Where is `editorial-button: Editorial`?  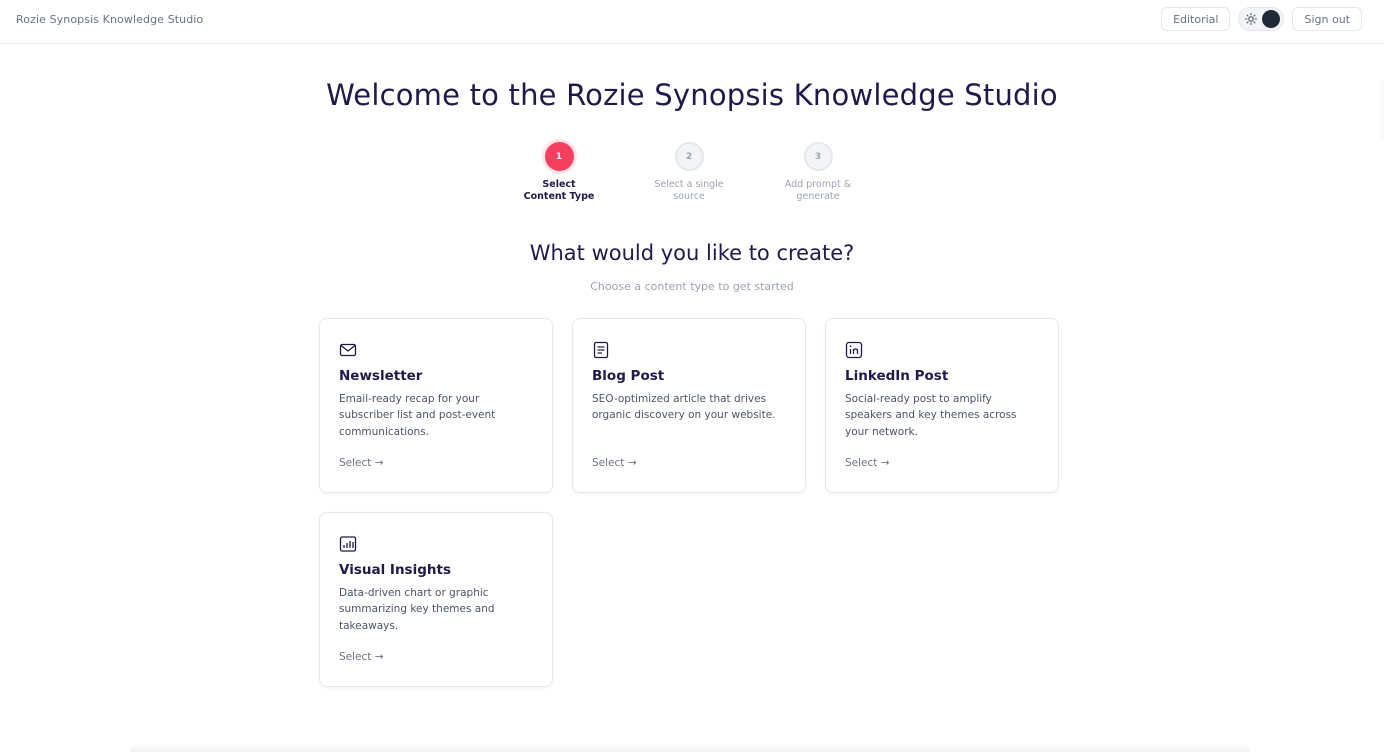 editorial-button: Editorial is located at coordinates (1196, 19).